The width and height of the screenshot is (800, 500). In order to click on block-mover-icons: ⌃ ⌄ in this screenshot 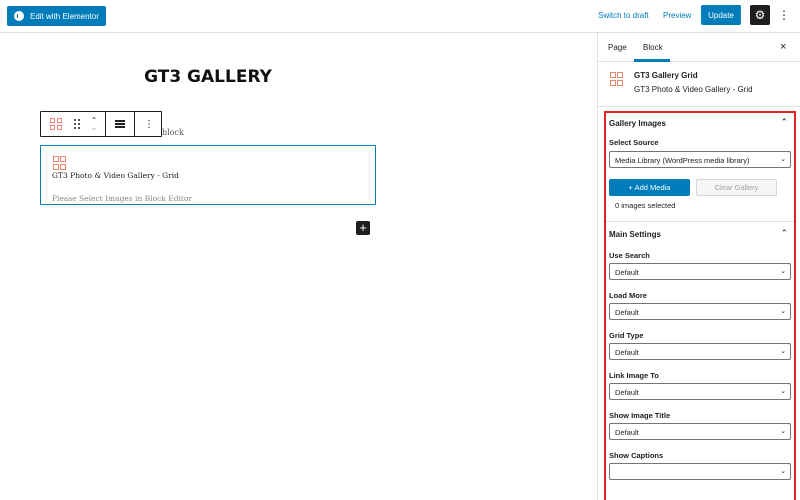, I will do `click(94, 124)`.